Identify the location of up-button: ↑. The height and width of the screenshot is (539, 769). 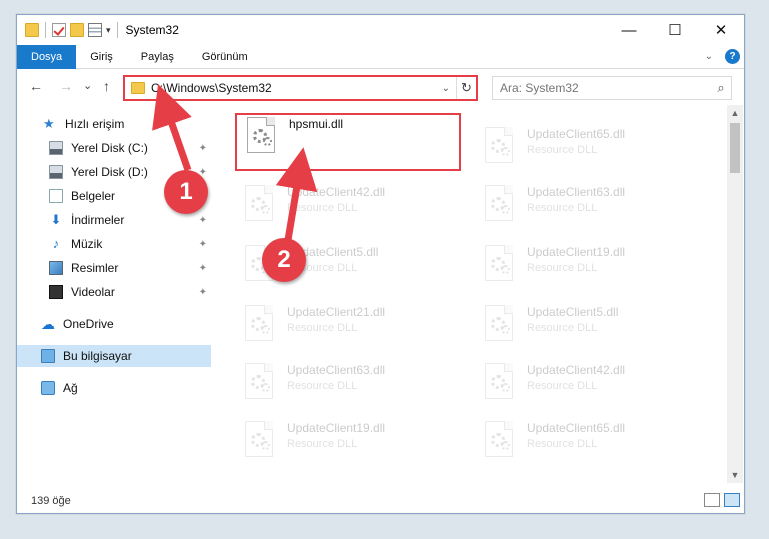
(106, 86).